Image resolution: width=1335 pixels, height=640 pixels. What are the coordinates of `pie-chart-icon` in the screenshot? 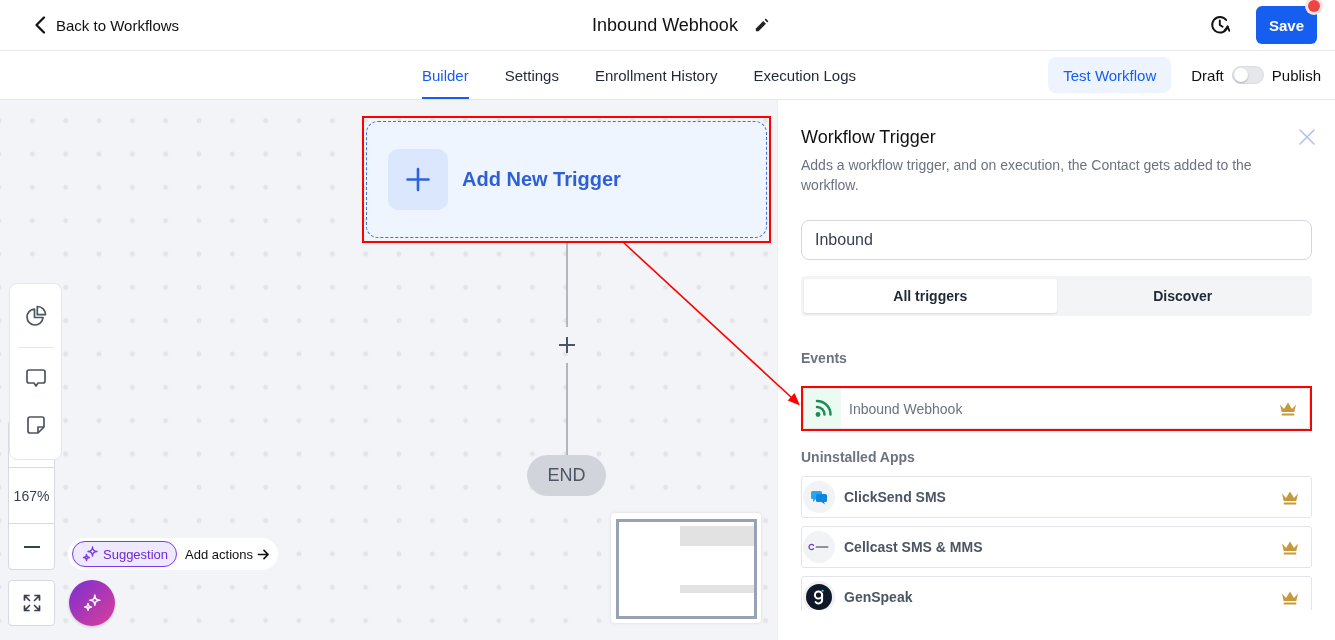 It's located at (35, 316).